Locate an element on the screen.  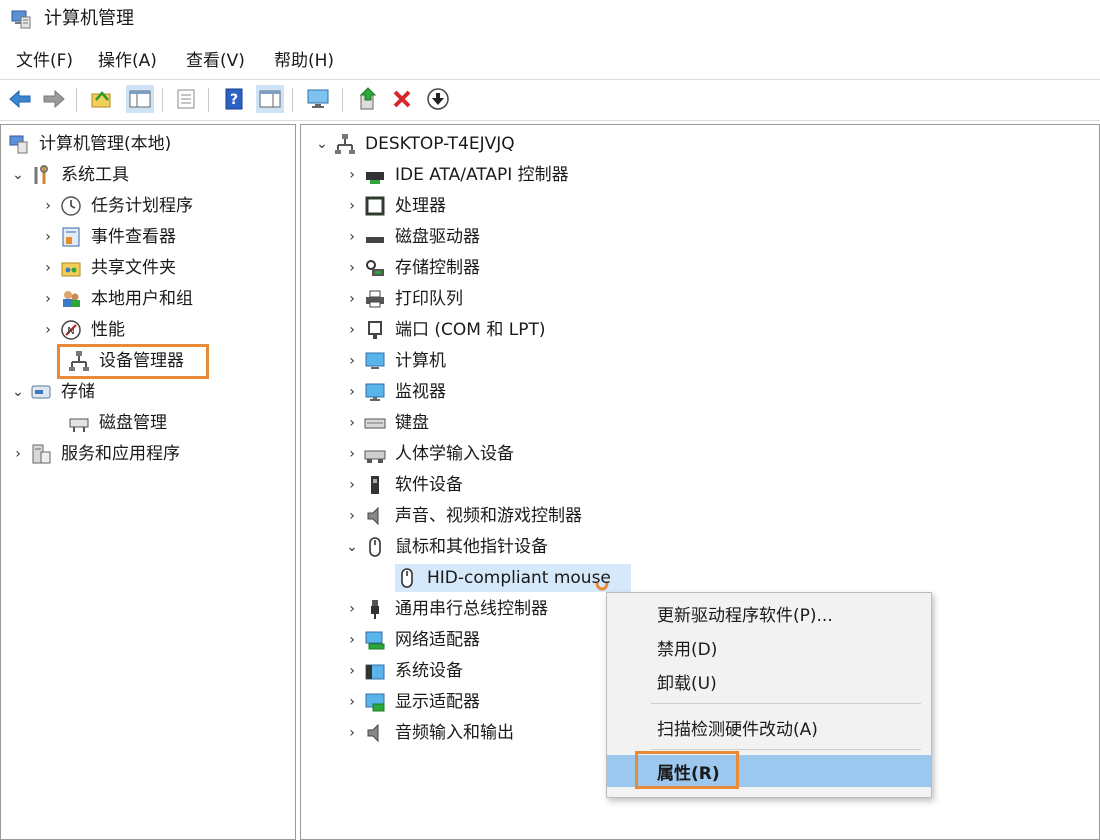
context-properties: 属性(R) is located at coordinates (769, 771).